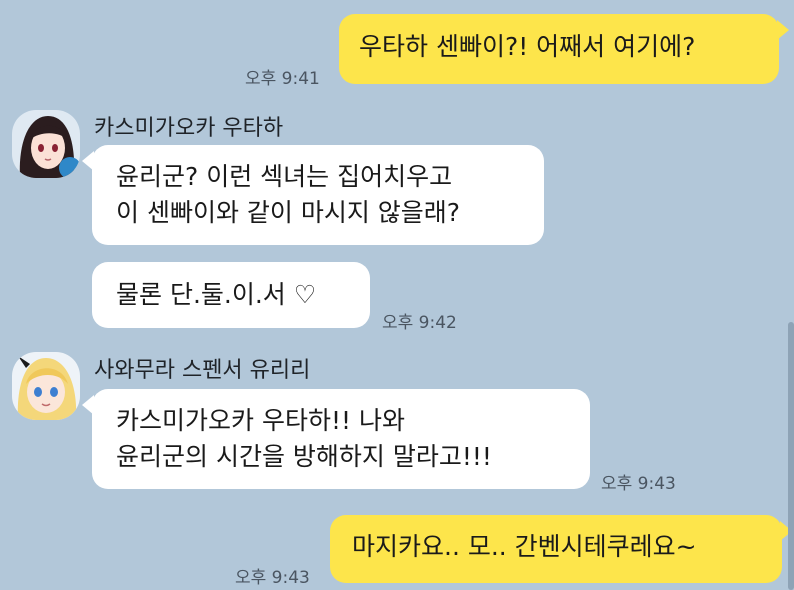  Describe the element at coordinates (524, 546) in the screenshot. I see `message-text: 마지카요.. 모.. 간벤시테쿠레요~` at that location.